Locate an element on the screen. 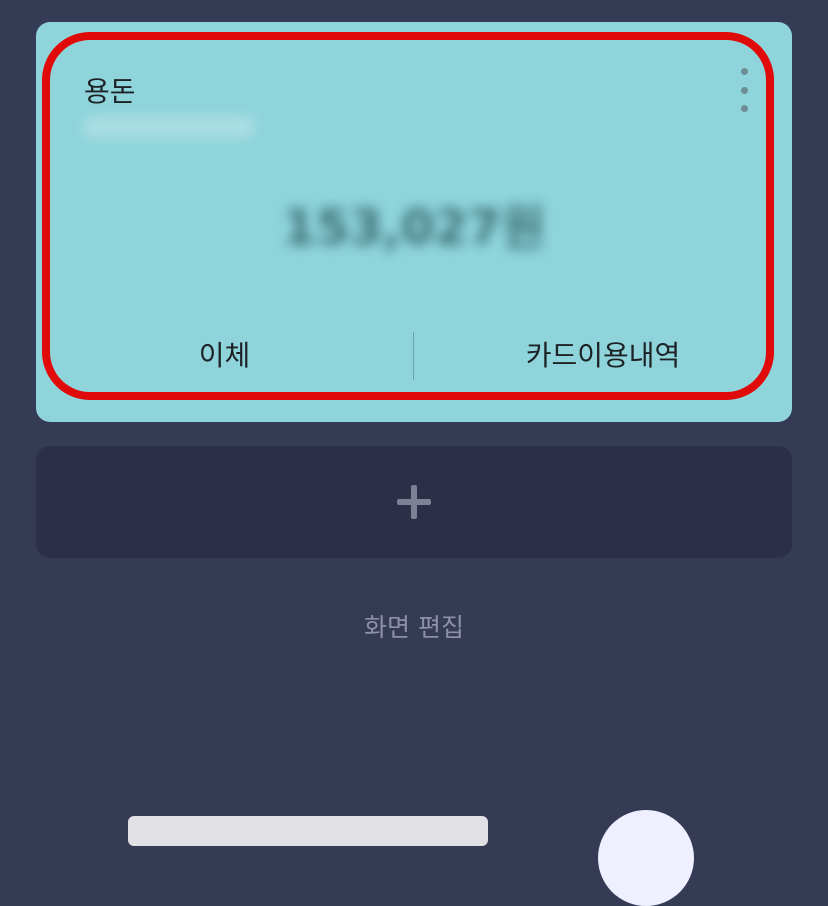  bottom-avatar is located at coordinates (646, 858).